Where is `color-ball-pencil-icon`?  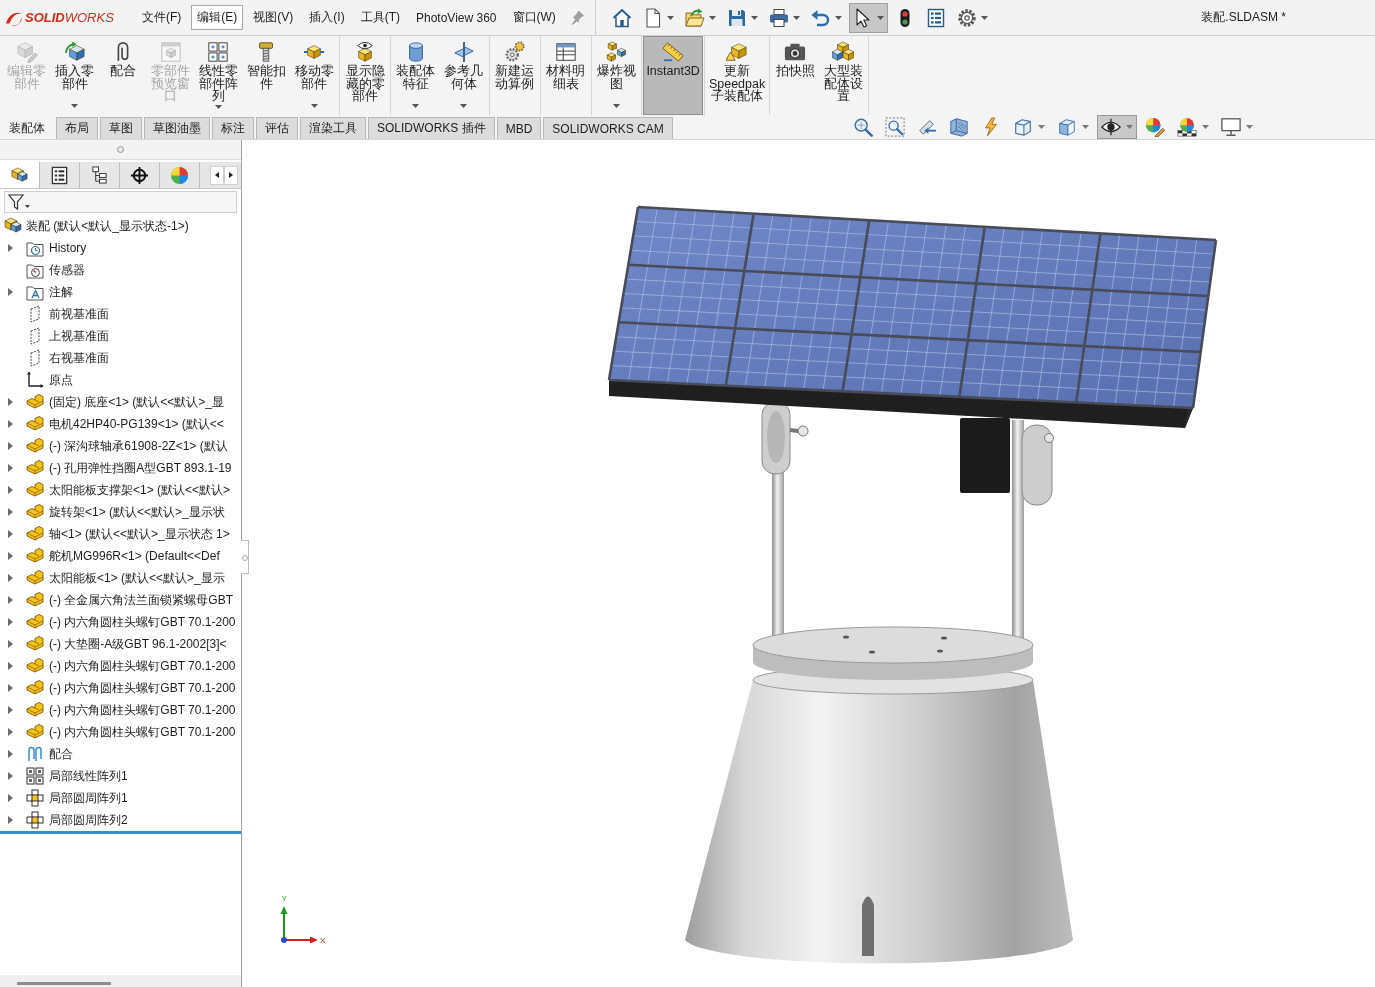 color-ball-pencil-icon is located at coordinates (1155, 127).